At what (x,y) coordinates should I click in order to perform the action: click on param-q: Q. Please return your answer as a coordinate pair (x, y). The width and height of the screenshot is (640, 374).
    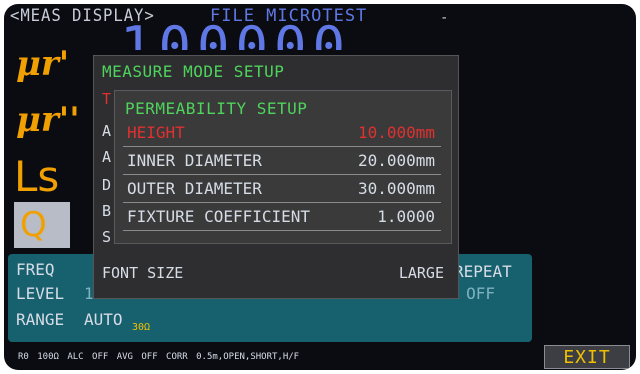
    Looking at the image, I should click on (42, 225).